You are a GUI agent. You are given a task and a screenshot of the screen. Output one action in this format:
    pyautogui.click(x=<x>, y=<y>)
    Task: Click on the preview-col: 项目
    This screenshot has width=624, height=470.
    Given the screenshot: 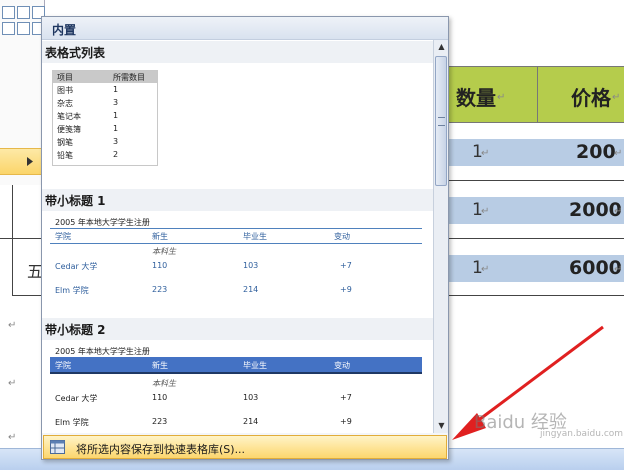 What is the action you would take?
    pyautogui.click(x=65, y=77)
    